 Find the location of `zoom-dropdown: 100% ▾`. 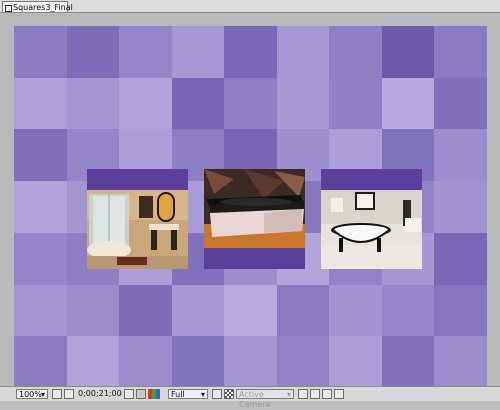

zoom-dropdown: 100% ▾ is located at coordinates (32, 394).